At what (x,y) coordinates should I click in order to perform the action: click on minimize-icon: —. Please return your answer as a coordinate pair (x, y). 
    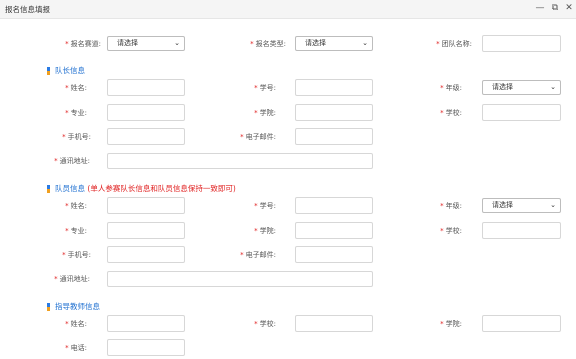
    Looking at the image, I should click on (540, 8).